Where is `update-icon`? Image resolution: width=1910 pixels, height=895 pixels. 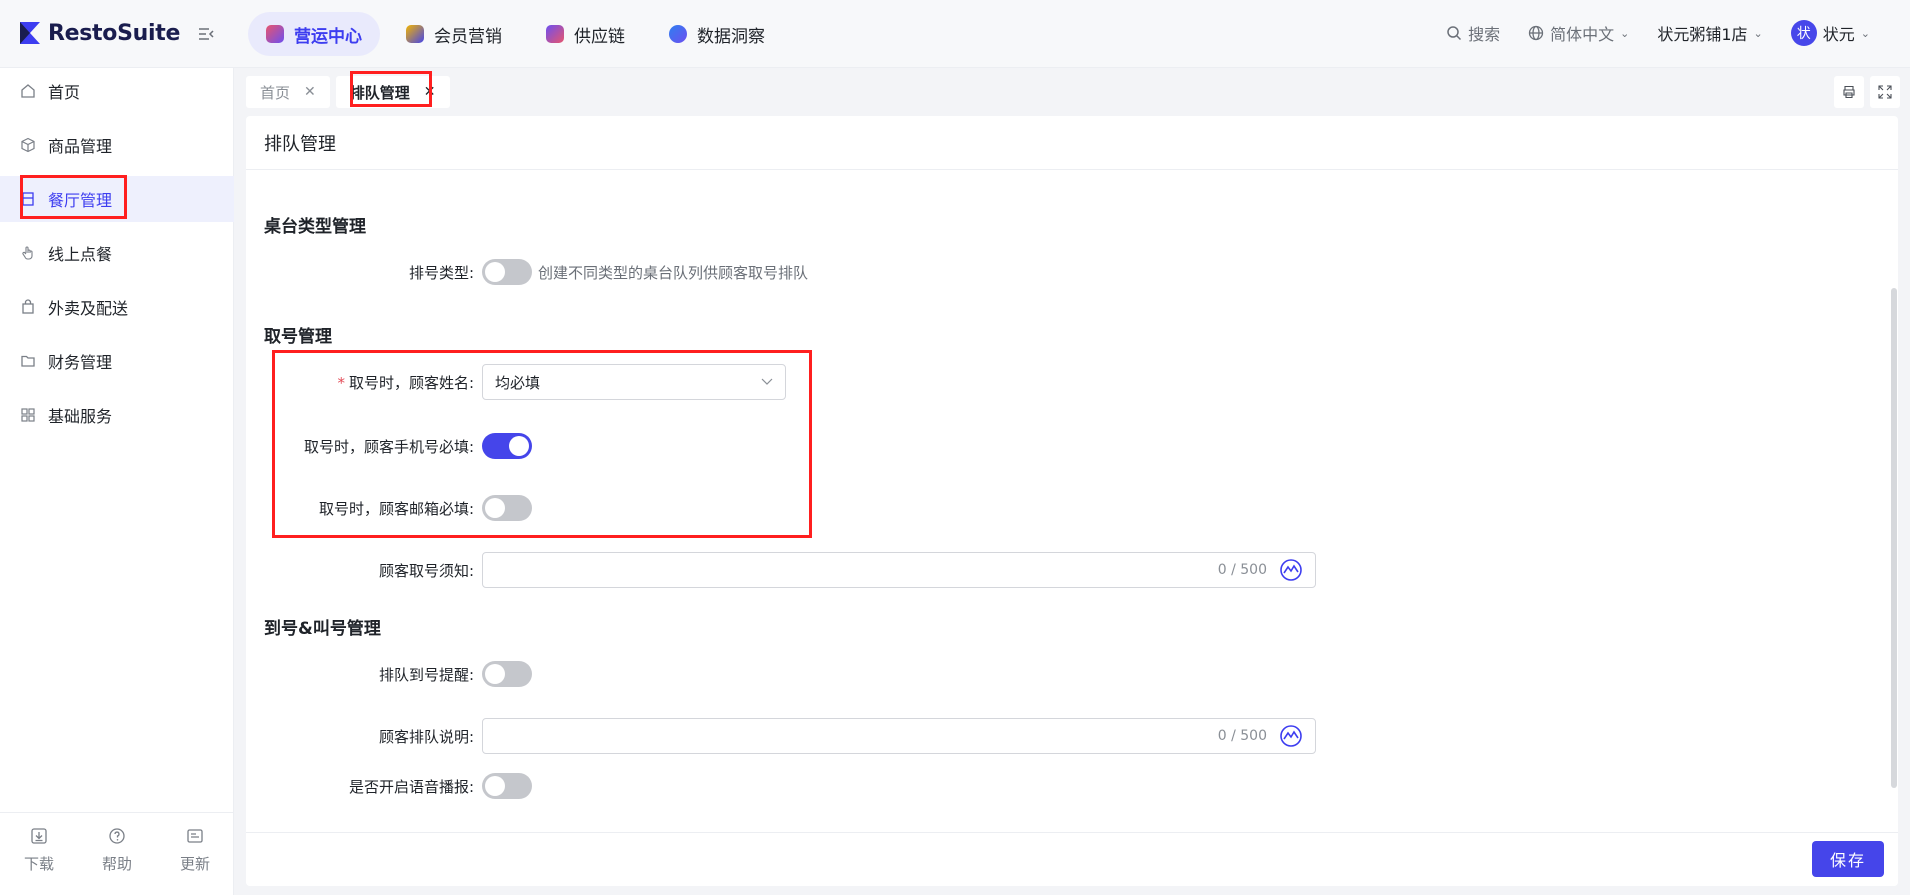 update-icon is located at coordinates (195, 836).